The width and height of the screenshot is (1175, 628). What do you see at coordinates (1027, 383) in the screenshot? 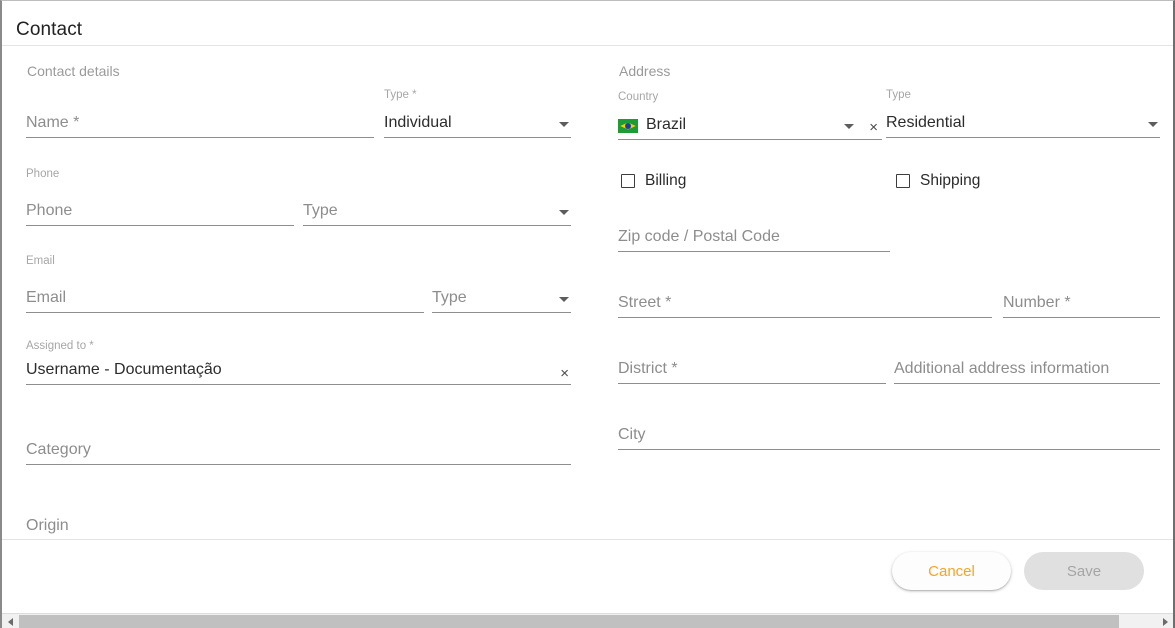
I see `additional-address-underline` at bounding box center [1027, 383].